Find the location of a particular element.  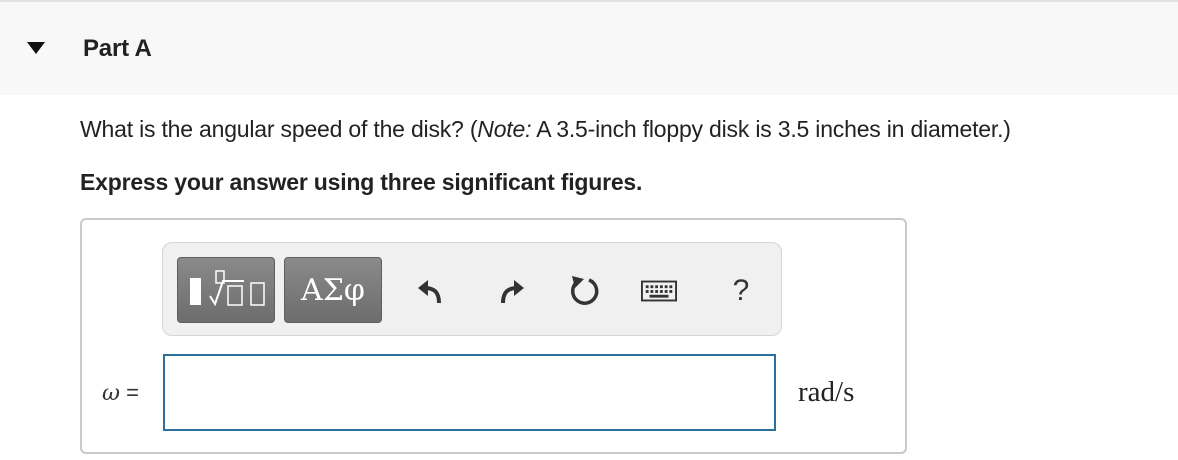

answer-input is located at coordinates (469, 392).